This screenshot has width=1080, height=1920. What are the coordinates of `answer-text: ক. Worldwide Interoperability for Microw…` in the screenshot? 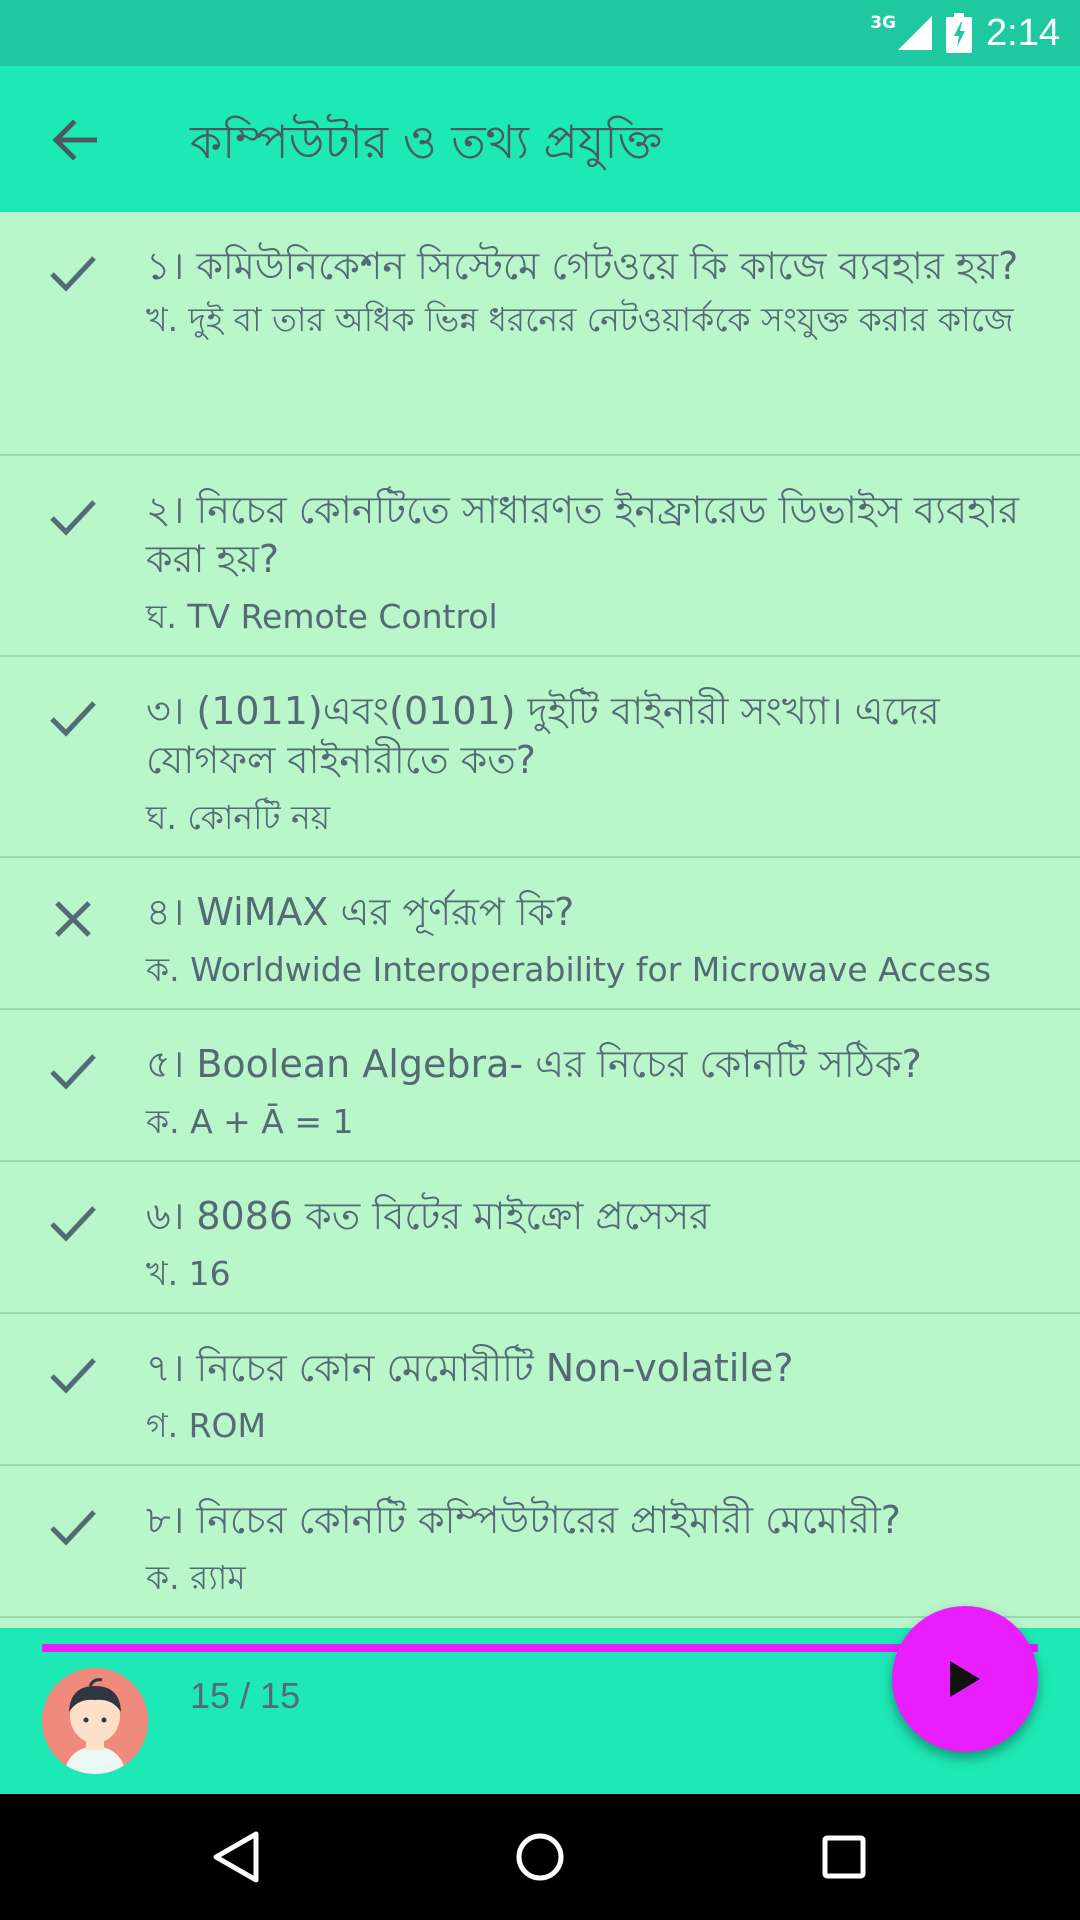 It's located at (569, 969).